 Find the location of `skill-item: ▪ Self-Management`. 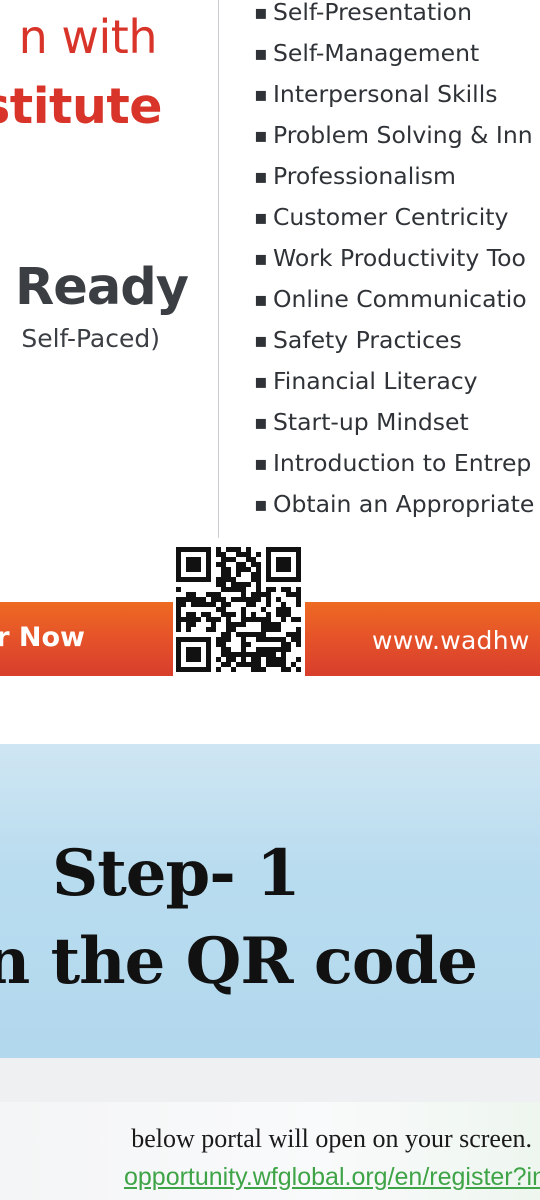

skill-item: ▪ Self-Management is located at coordinates (394, 53).